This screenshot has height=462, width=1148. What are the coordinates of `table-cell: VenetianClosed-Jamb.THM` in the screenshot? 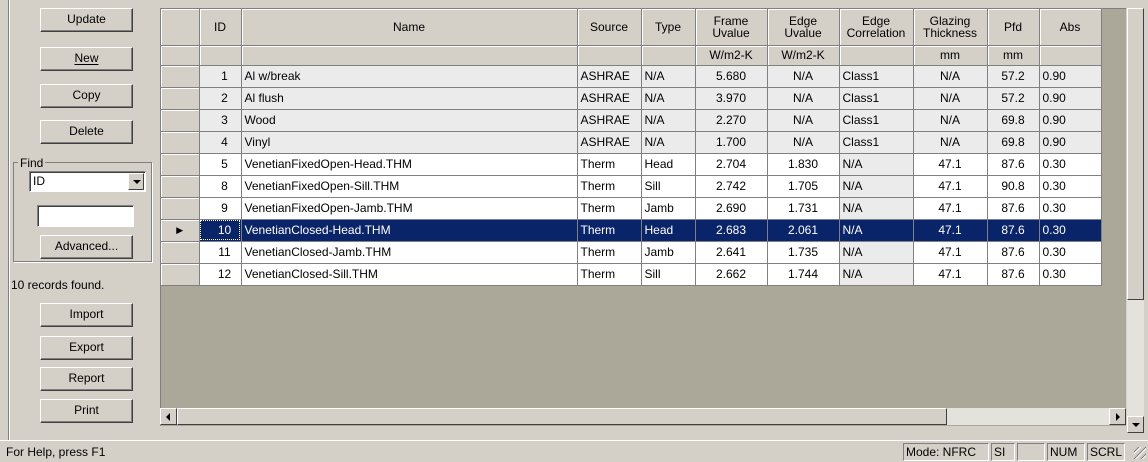 It's located at (409, 252).